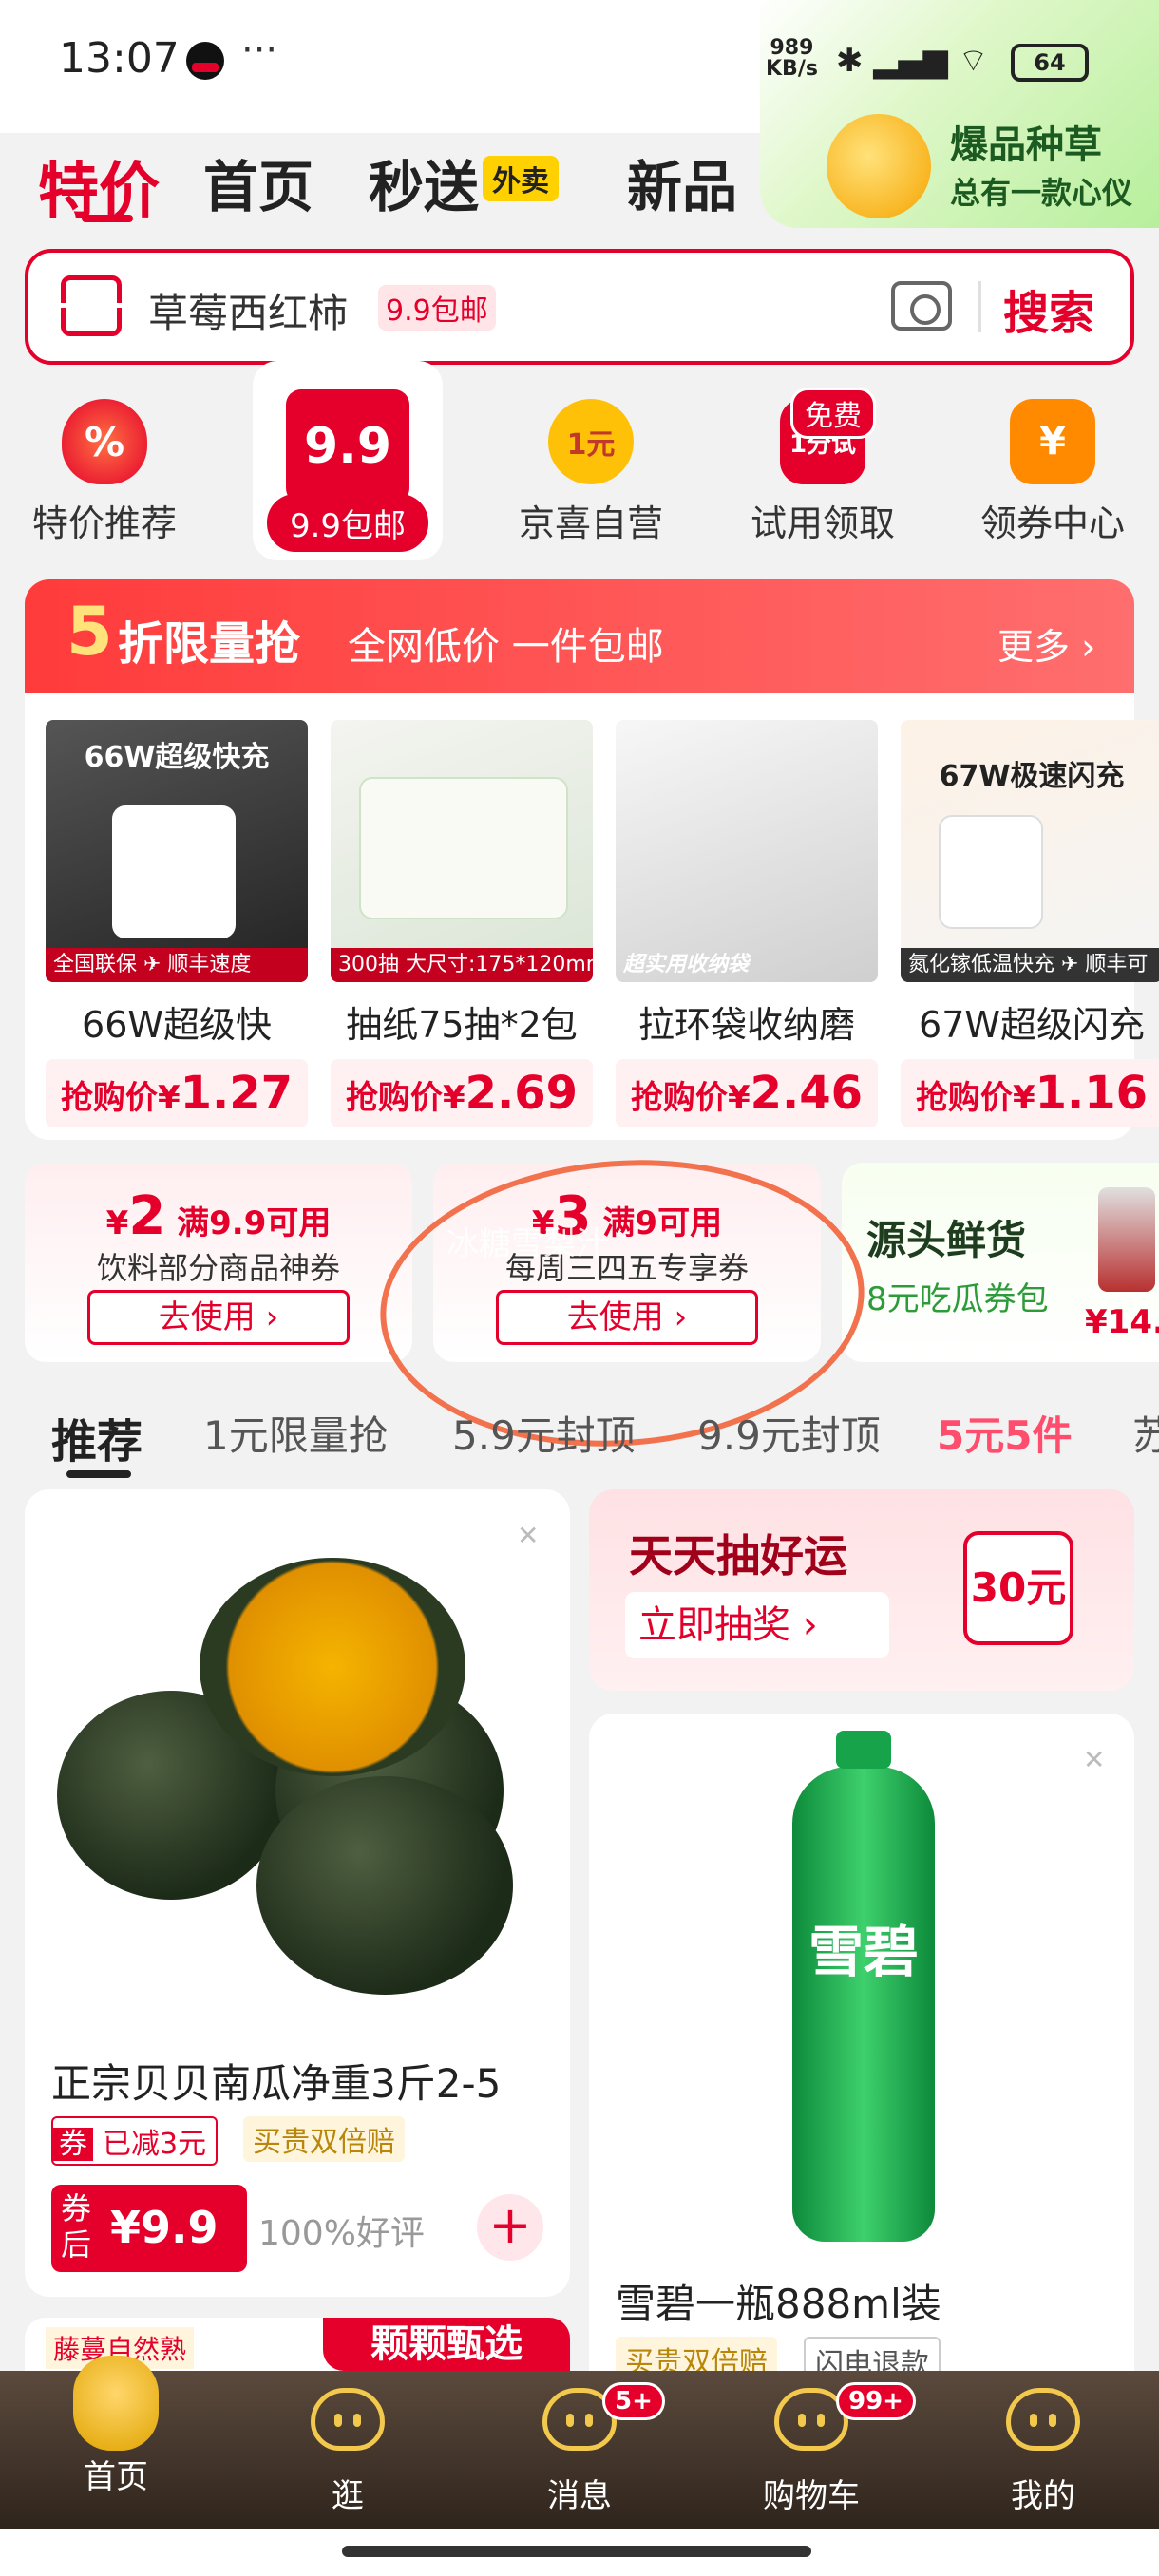  I want to click on product-name: 拉环袋收纳磨, so click(746, 1025).